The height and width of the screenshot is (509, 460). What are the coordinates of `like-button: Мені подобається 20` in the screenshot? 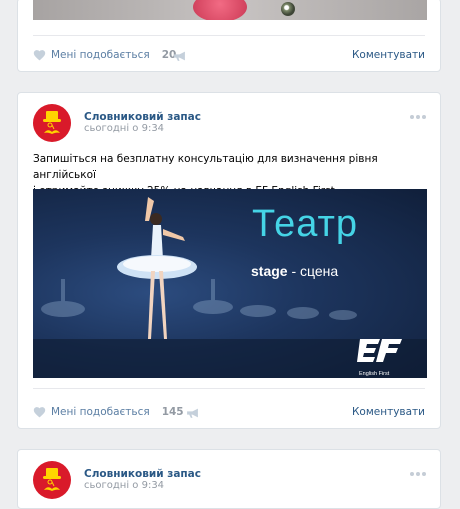 It's located at (104, 55).